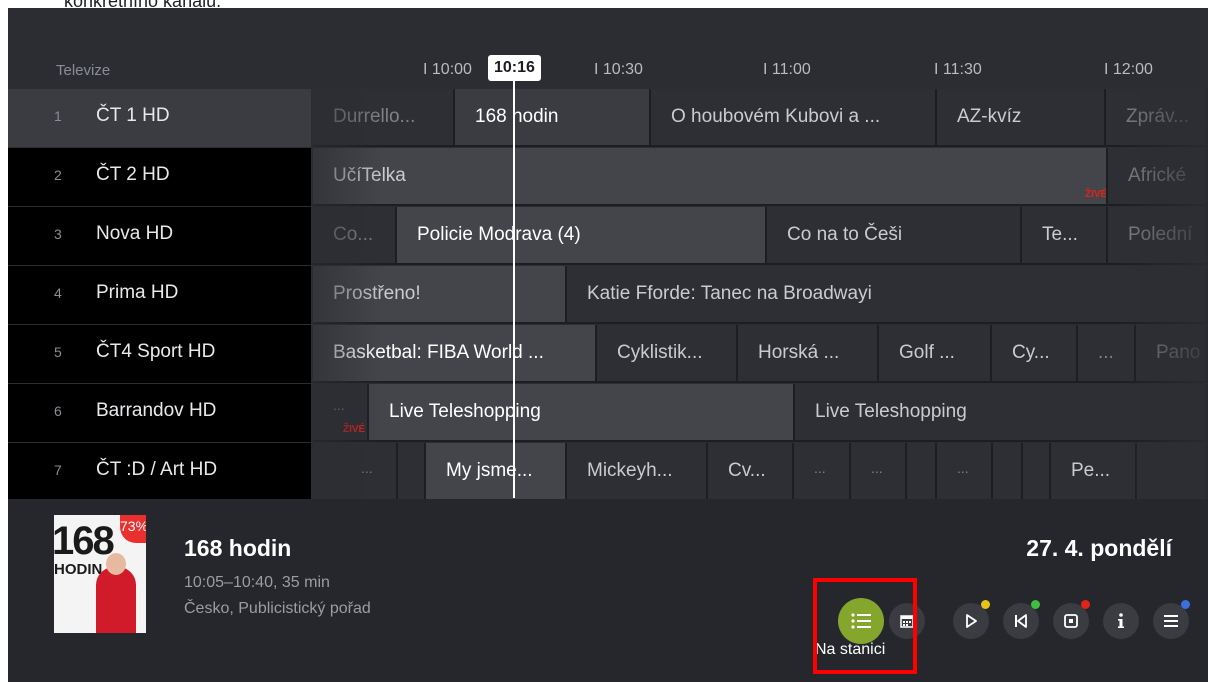 This screenshot has height=682, width=1208. I want to click on program-meta: Česko, Publicistický pořad, so click(277, 608).